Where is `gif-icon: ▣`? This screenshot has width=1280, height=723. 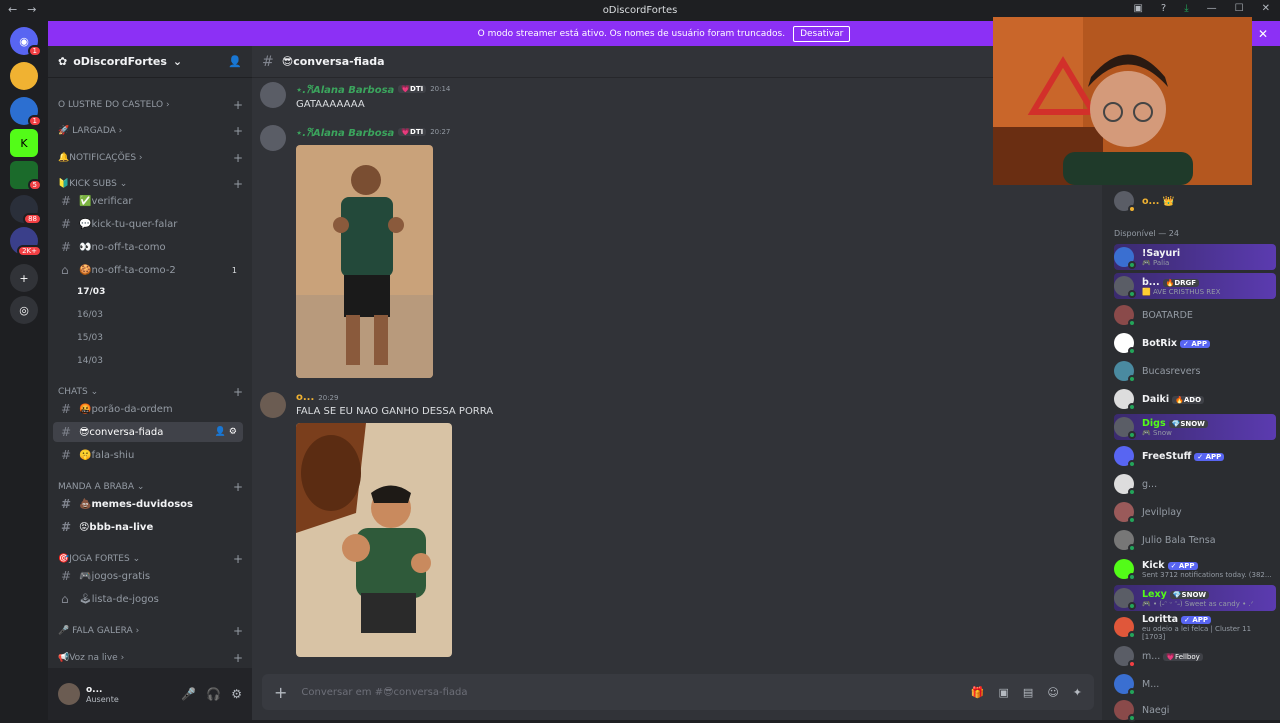
gif-icon: ▣ is located at coordinates (1004, 692).